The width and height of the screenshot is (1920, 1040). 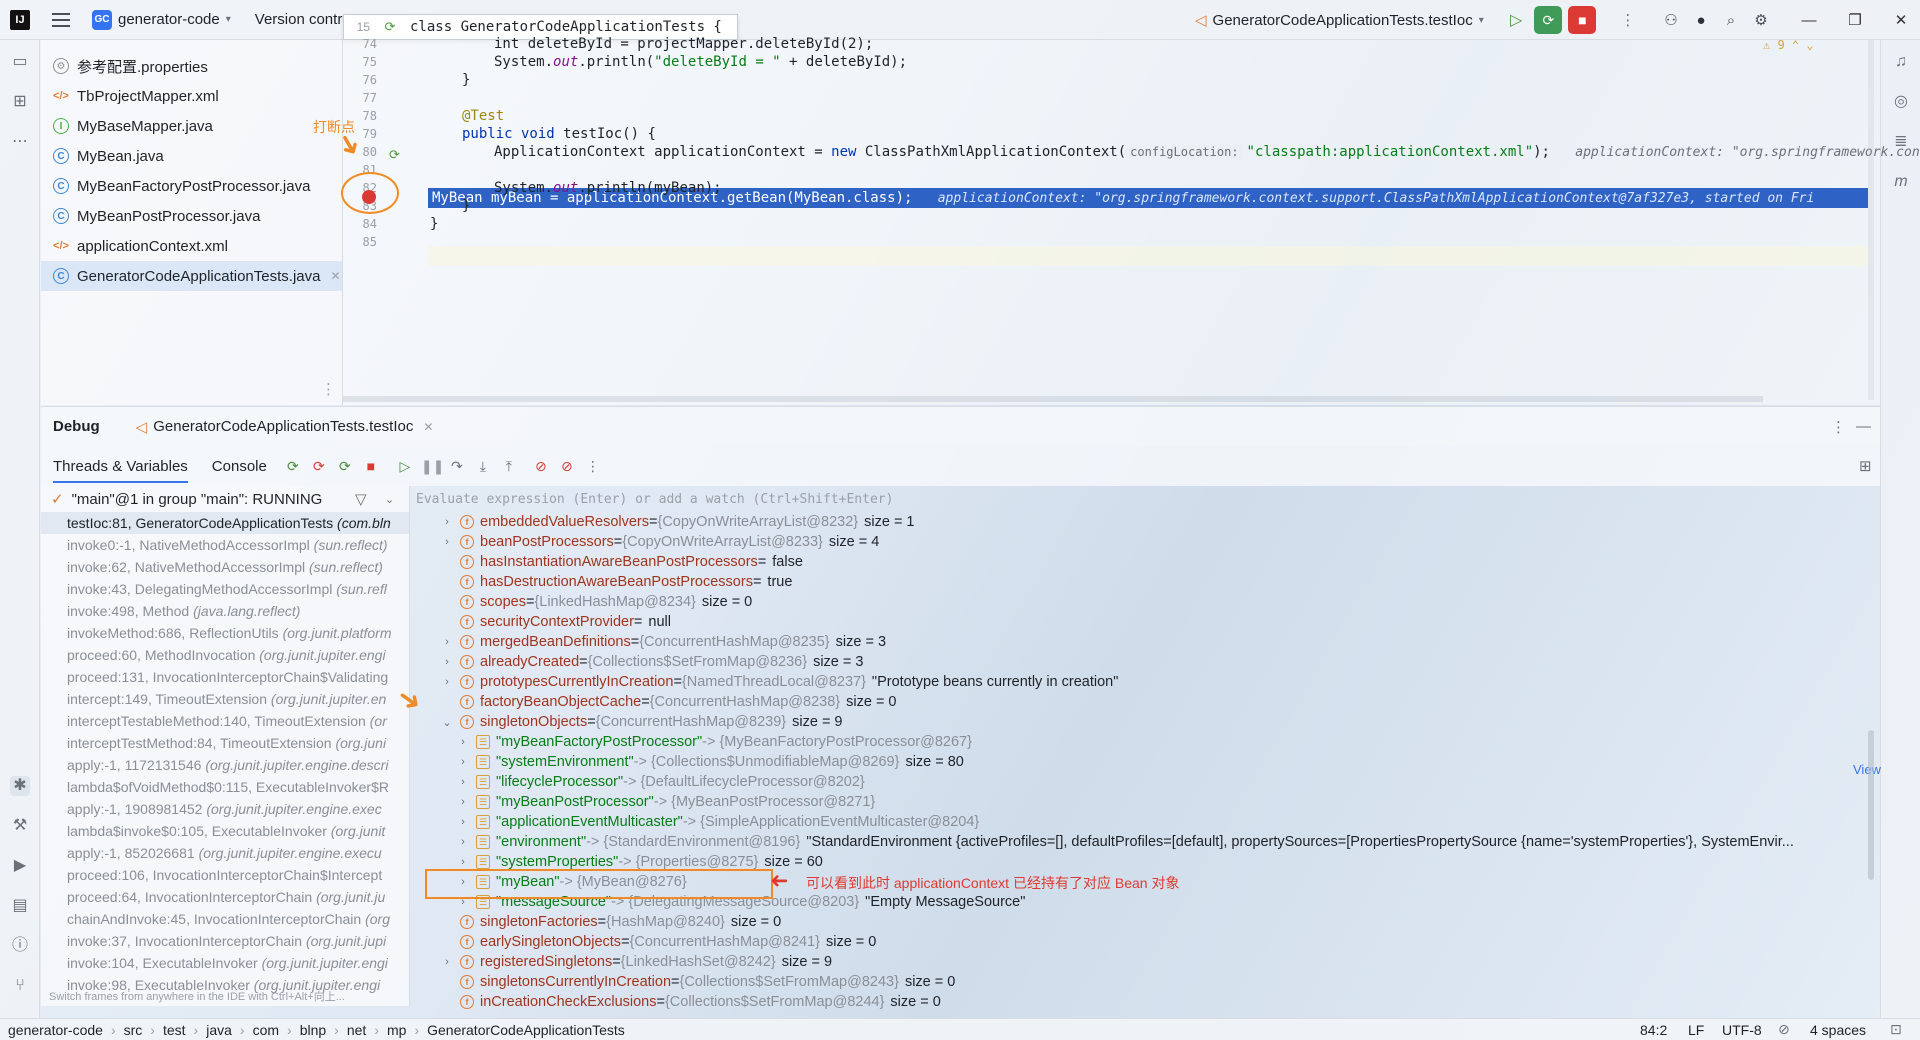 What do you see at coordinates (20, 946) in the screenshot?
I see `problems-icon: ⓘ` at bounding box center [20, 946].